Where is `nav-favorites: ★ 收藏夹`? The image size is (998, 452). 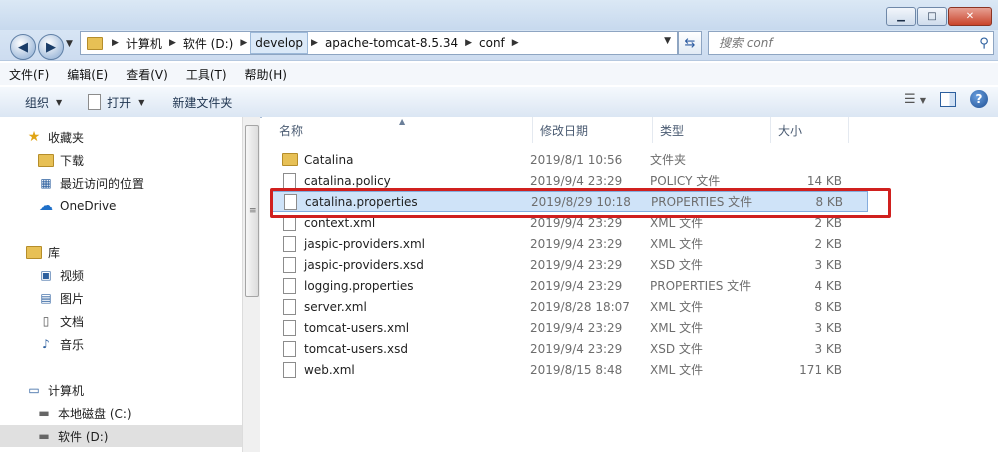 nav-favorites: ★ 收藏夹 is located at coordinates (121, 137).